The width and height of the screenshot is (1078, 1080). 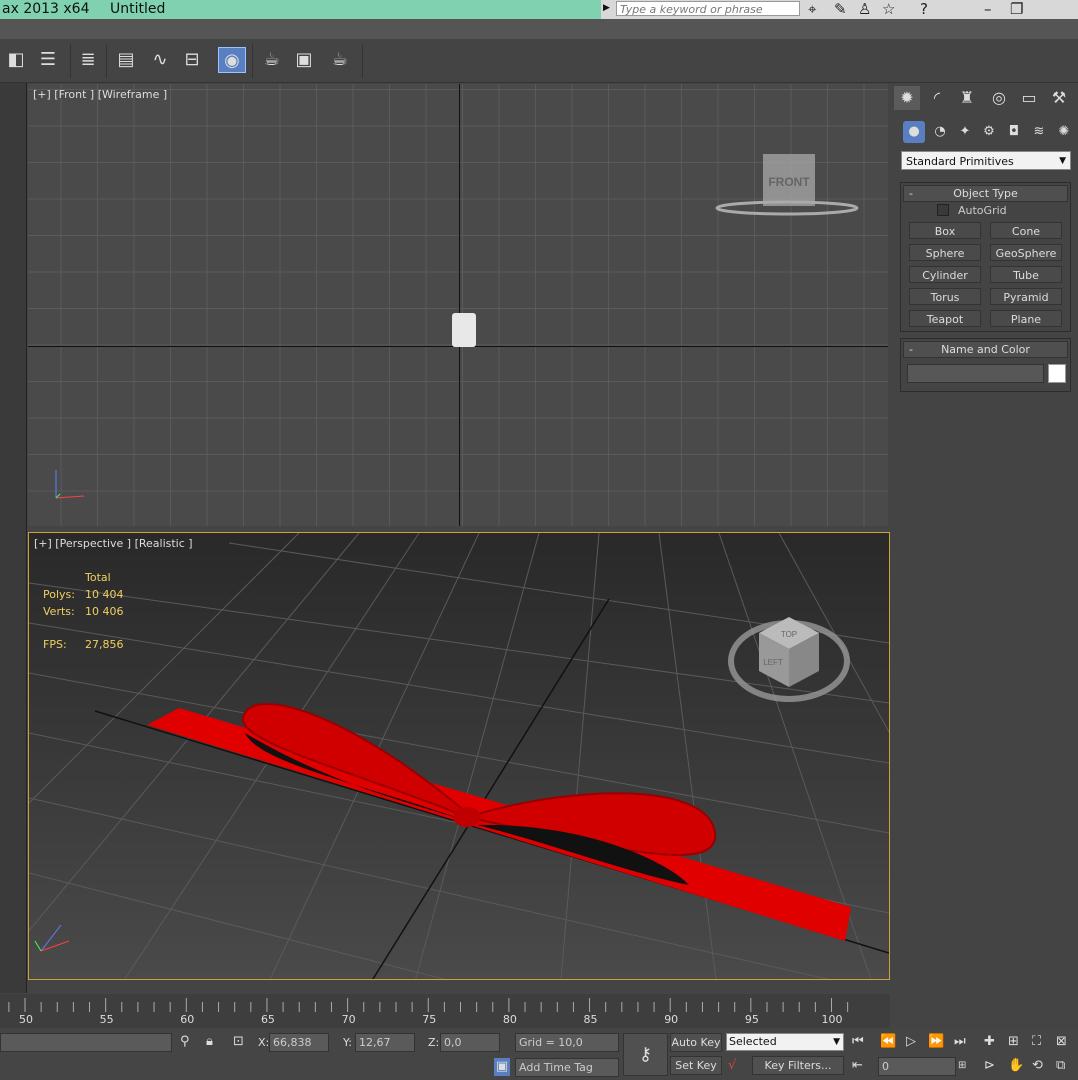 What do you see at coordinates (1016, 9) in the screenshot?
I see `restore-icon: ❐` at bounding box center [1016, 9].